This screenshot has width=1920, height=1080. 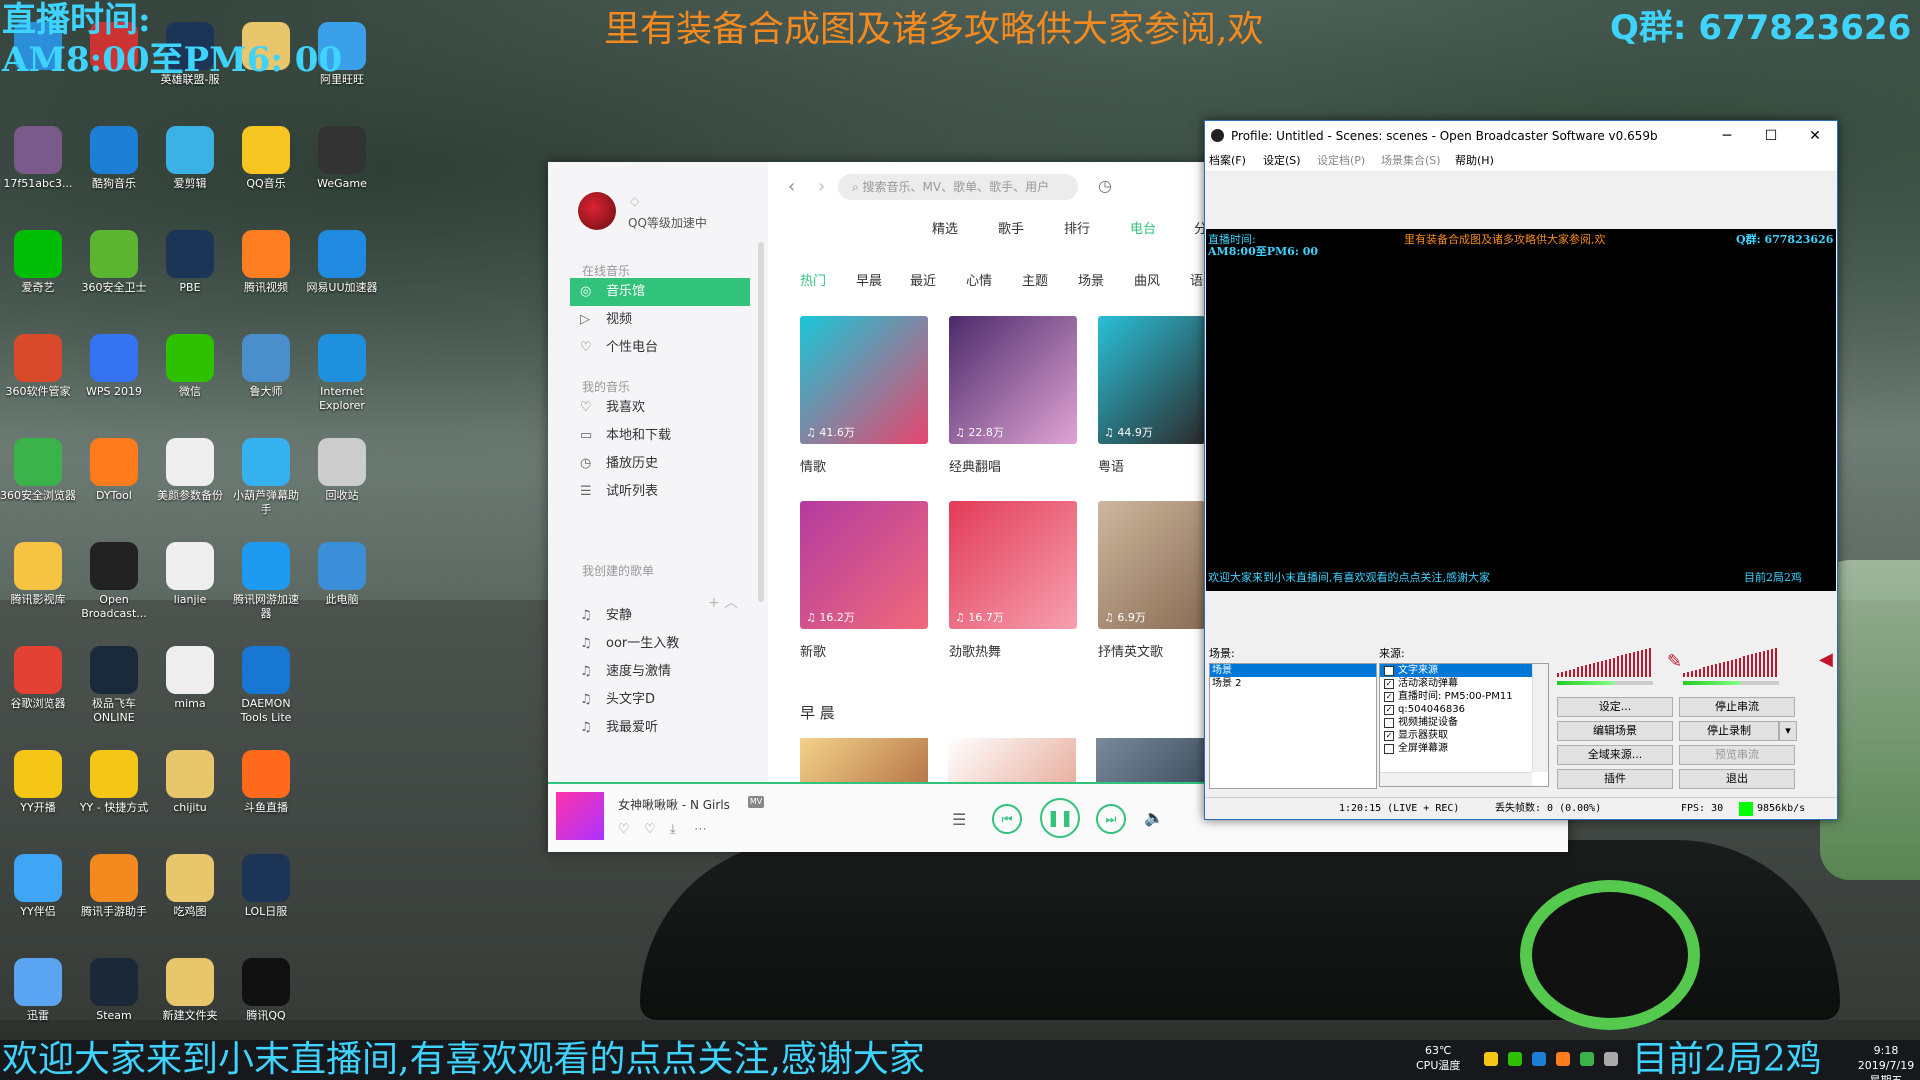 I want to click on source-item: ✓ 活动滚动弹幕, so click(x=1464, y=683).